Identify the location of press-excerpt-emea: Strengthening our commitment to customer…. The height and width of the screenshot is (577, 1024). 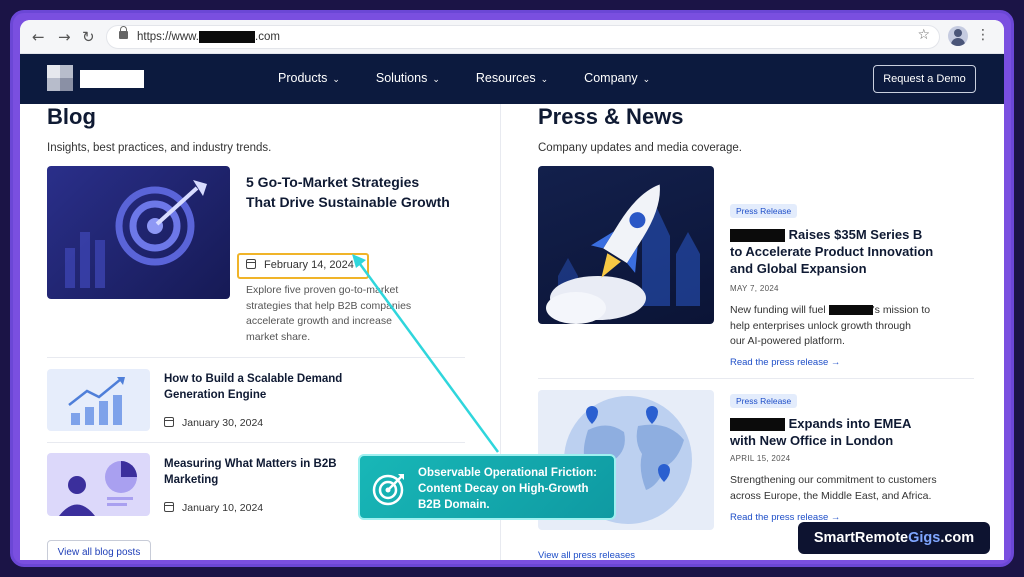
(833, 488).